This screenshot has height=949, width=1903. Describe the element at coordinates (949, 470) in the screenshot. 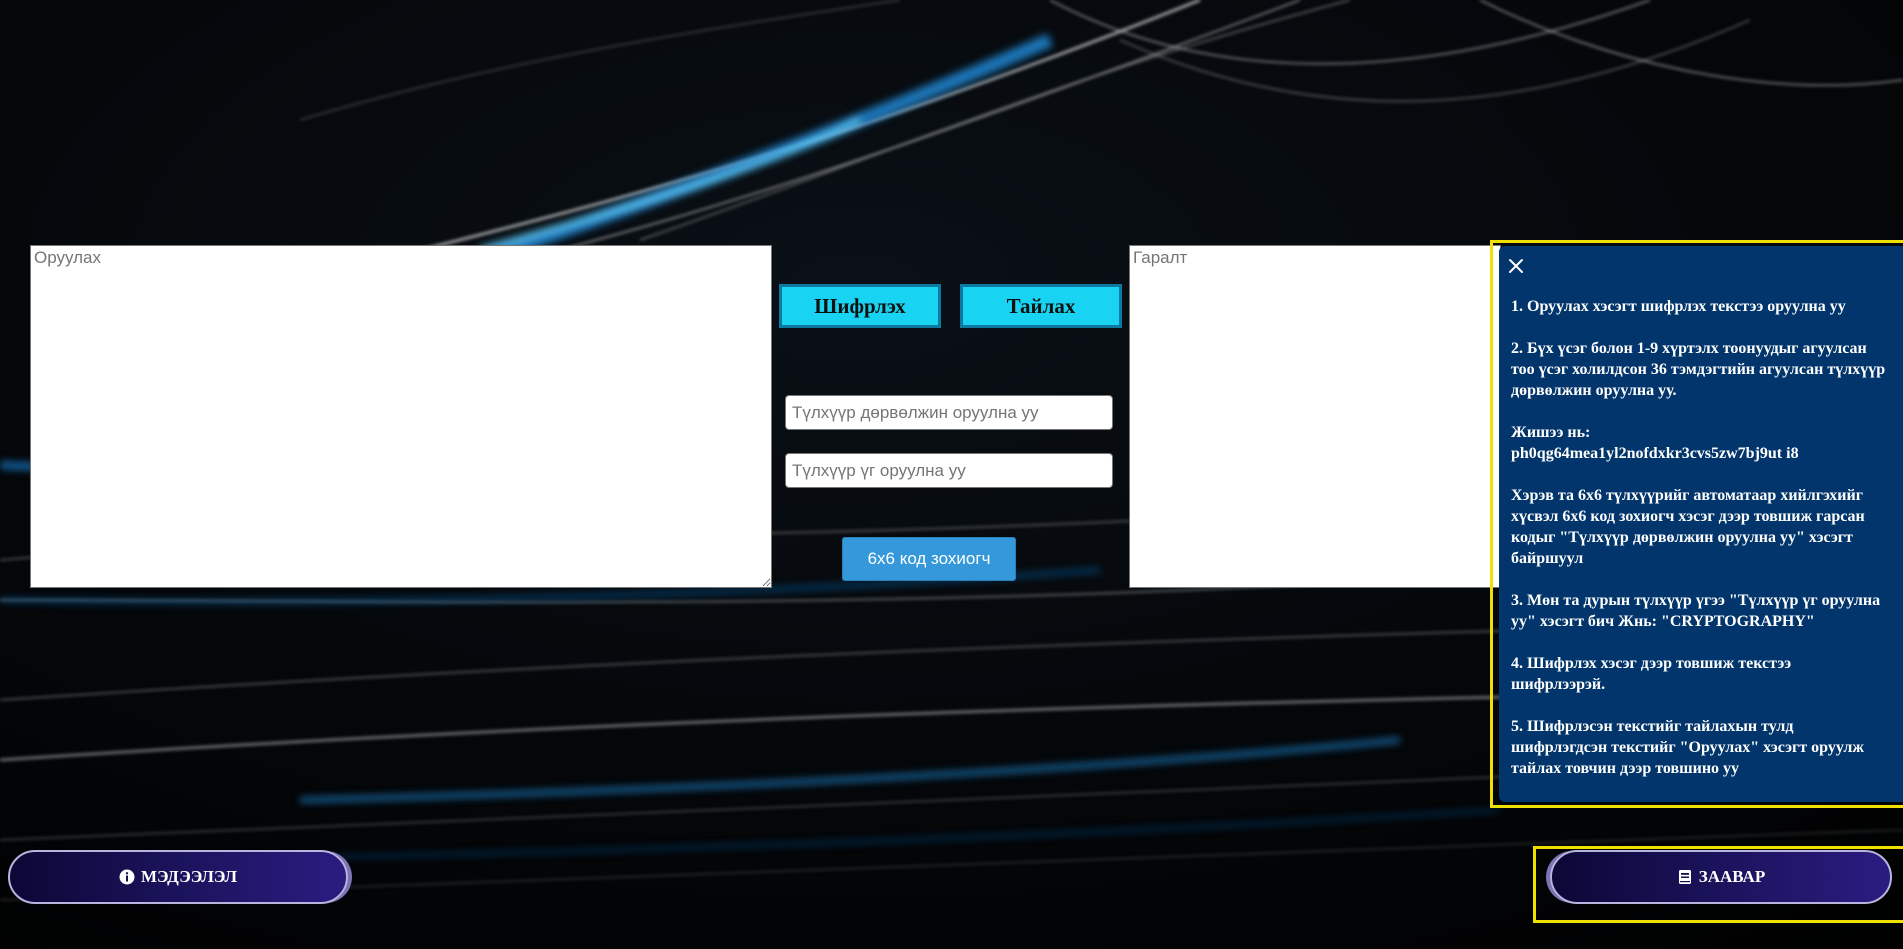

I see `keyword-input` at that location.